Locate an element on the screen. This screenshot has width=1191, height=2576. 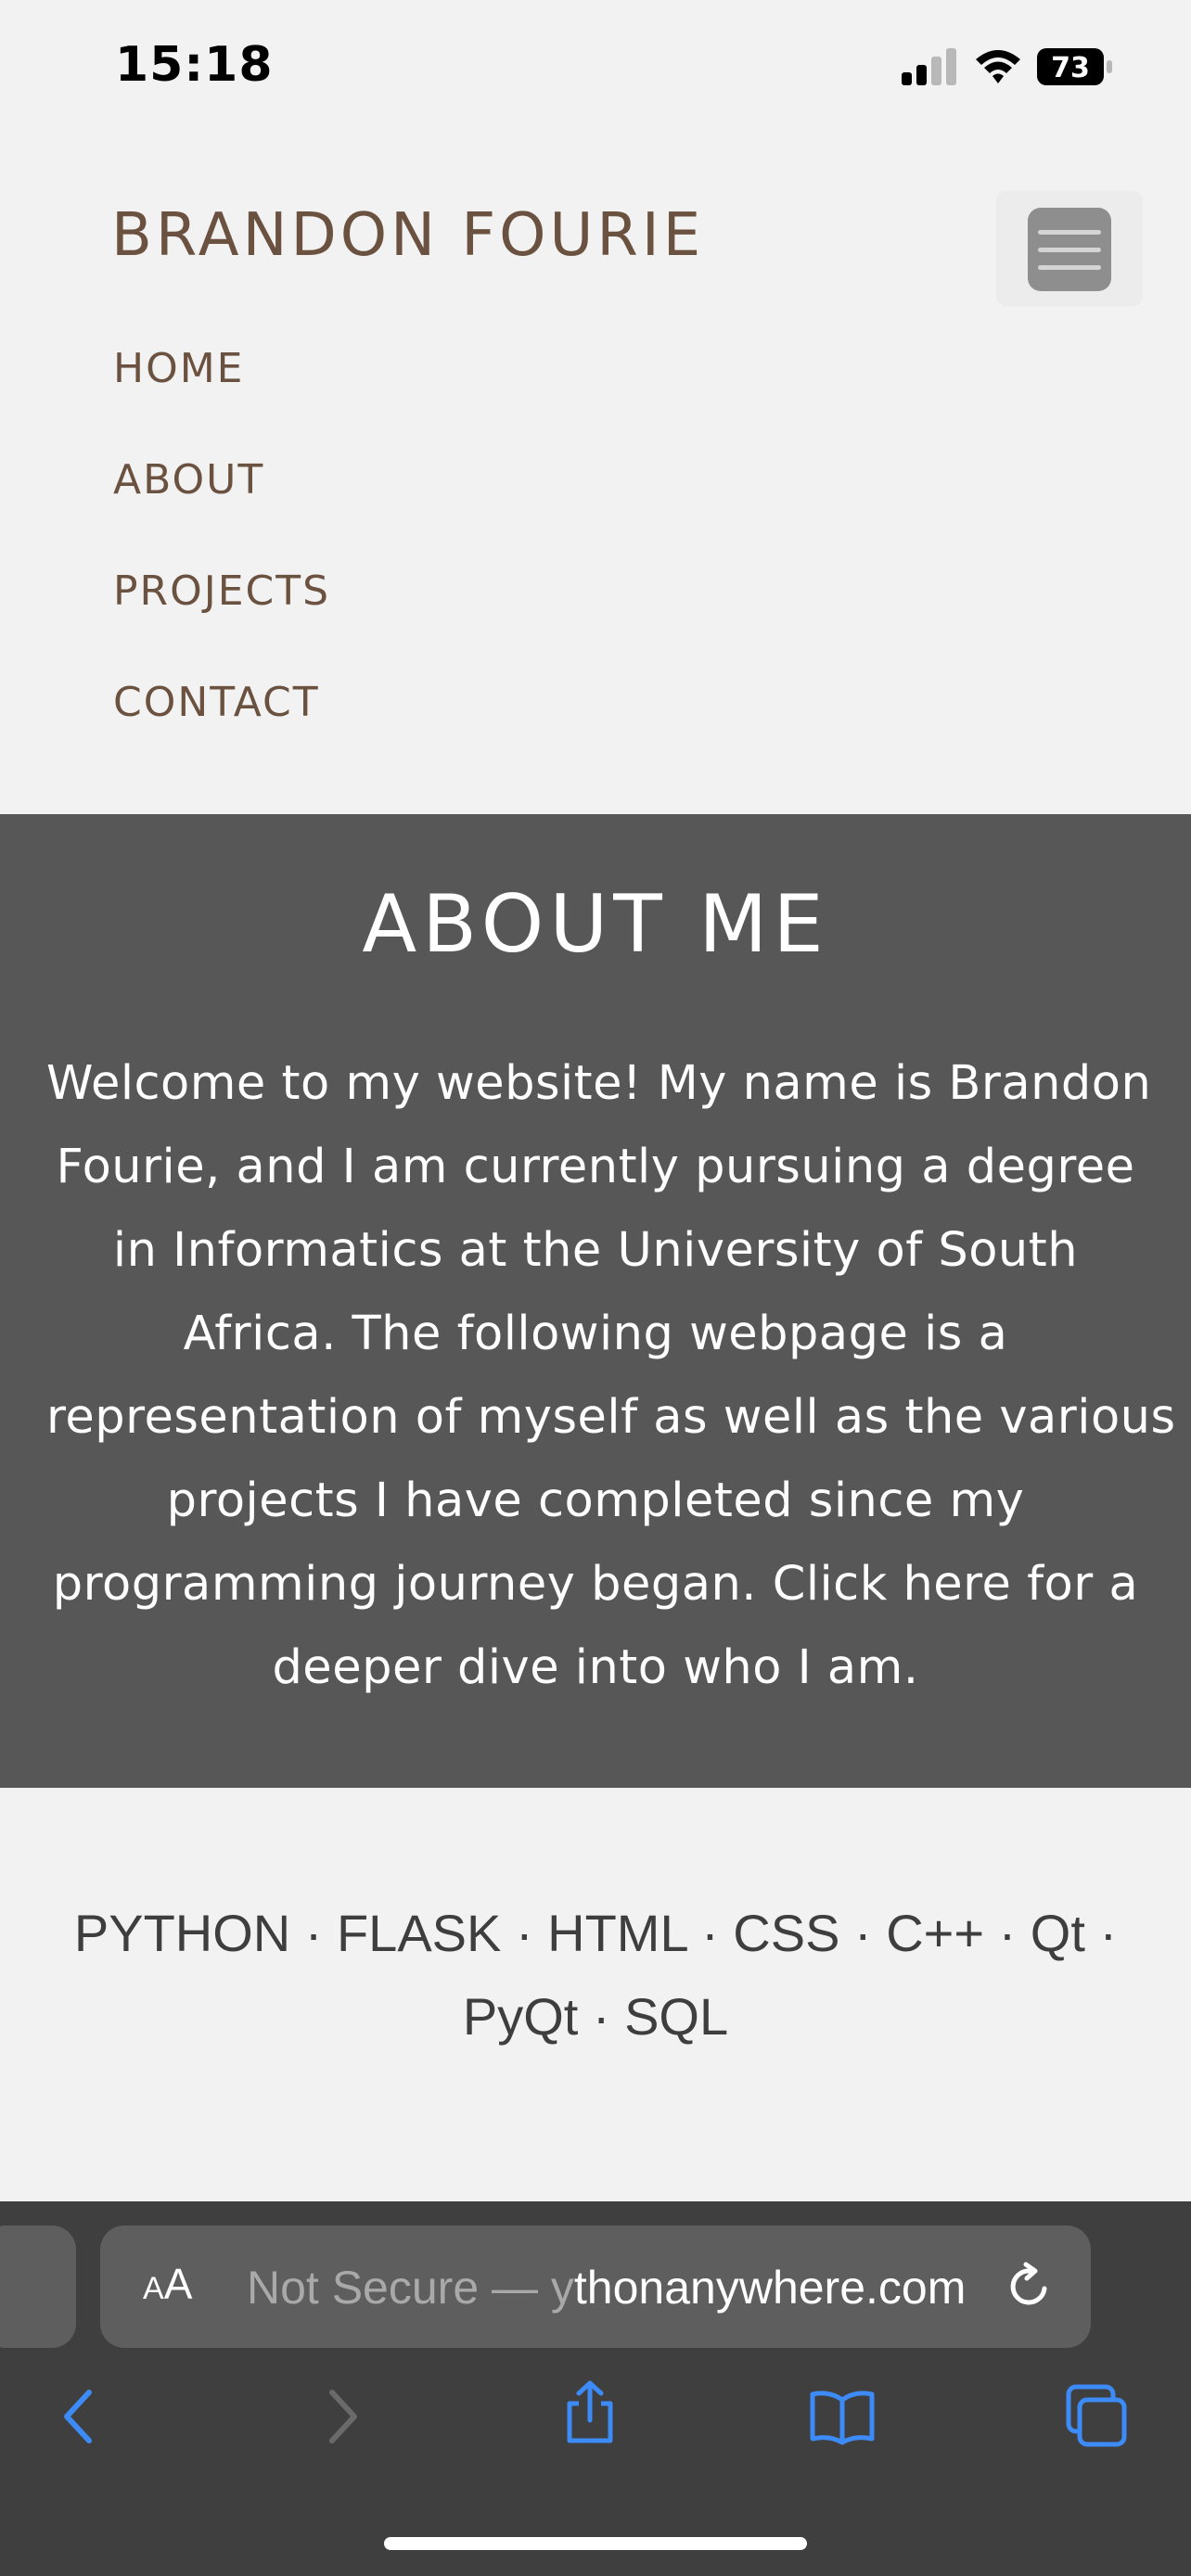
back-icon is located at coordinates (81, 2417).